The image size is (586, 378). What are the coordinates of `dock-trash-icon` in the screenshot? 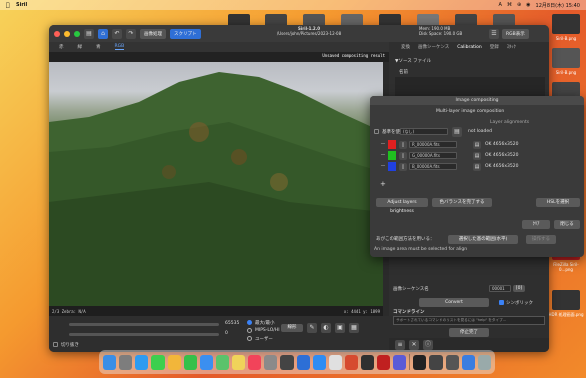 It's located at (484, 362).